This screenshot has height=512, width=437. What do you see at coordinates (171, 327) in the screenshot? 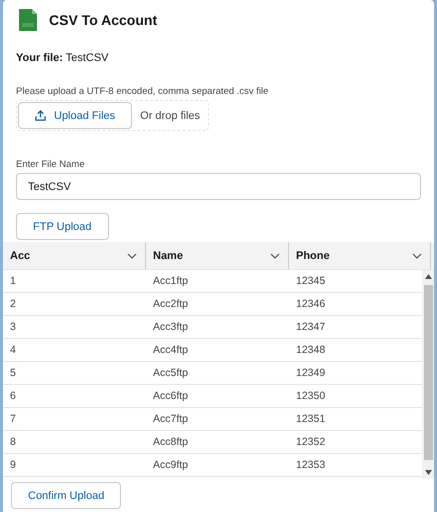
I see `table-cell-text: Acc3ftp` at bounding box center [171, 327].